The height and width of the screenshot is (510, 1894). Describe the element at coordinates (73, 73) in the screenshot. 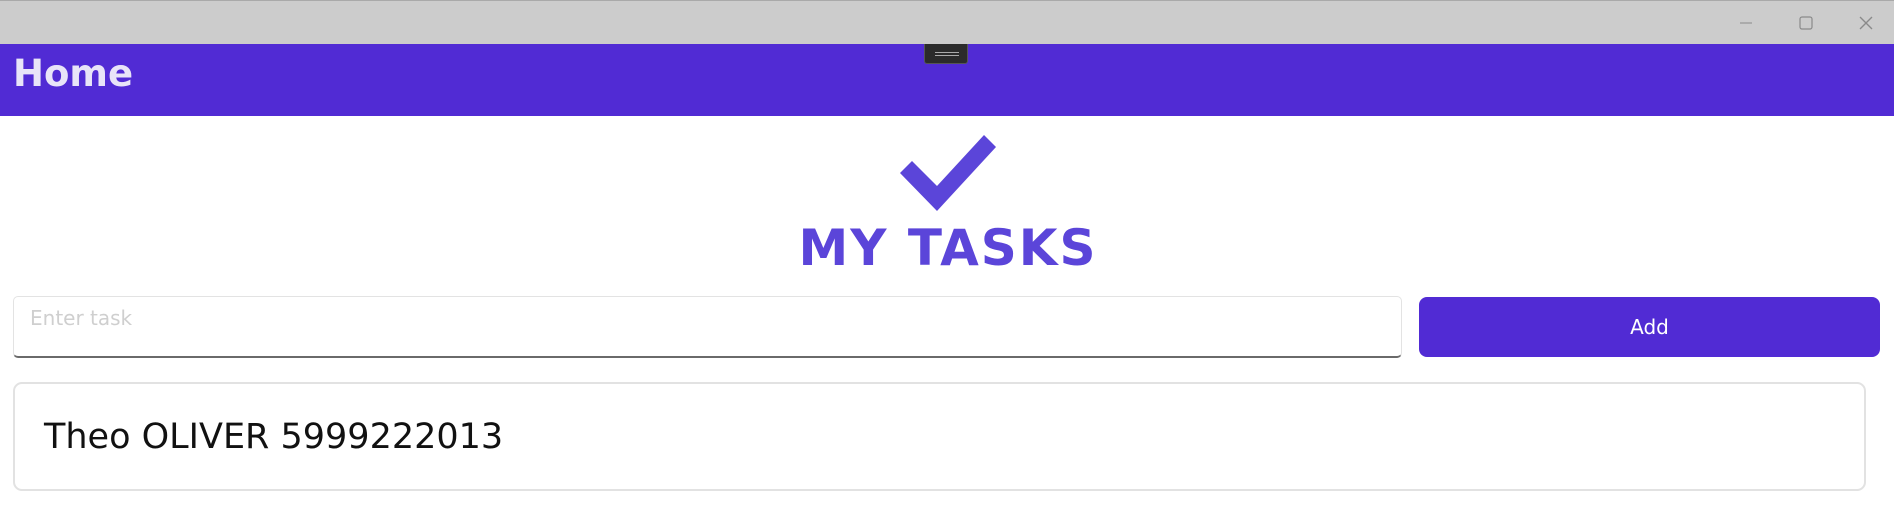

I see `page-title: Home` at that location.